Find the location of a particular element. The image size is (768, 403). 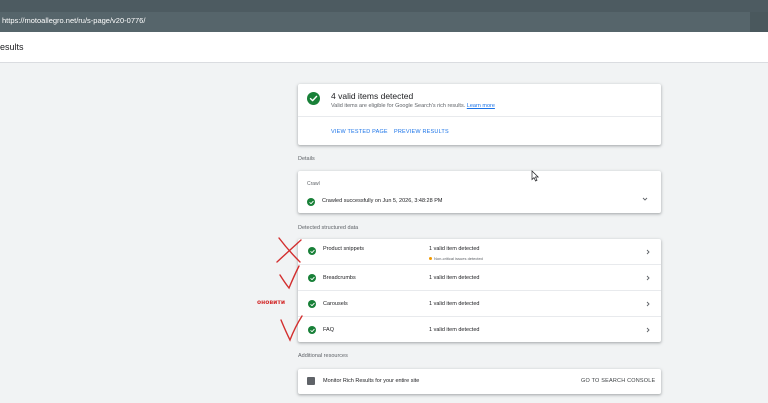

sd-row-breadcrumbs: Breadcrumbs 1 valid item detected is located at coordinates (479, 278).